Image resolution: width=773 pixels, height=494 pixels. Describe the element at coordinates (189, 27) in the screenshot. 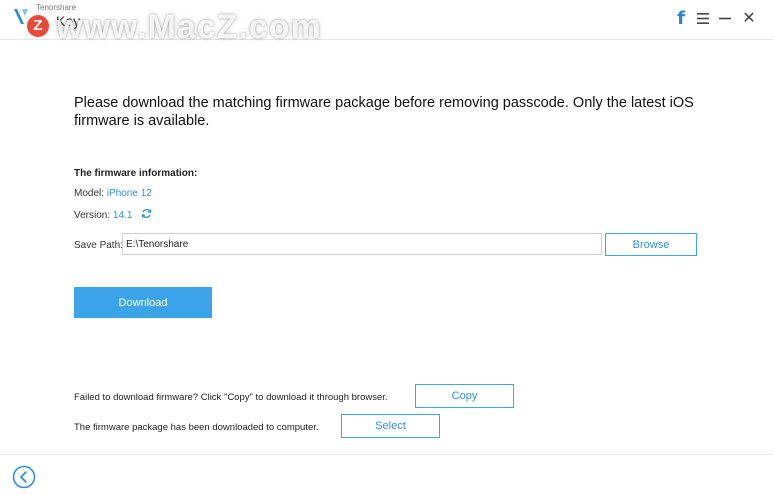

I see `watermark: www.MacZ.com` at that location.